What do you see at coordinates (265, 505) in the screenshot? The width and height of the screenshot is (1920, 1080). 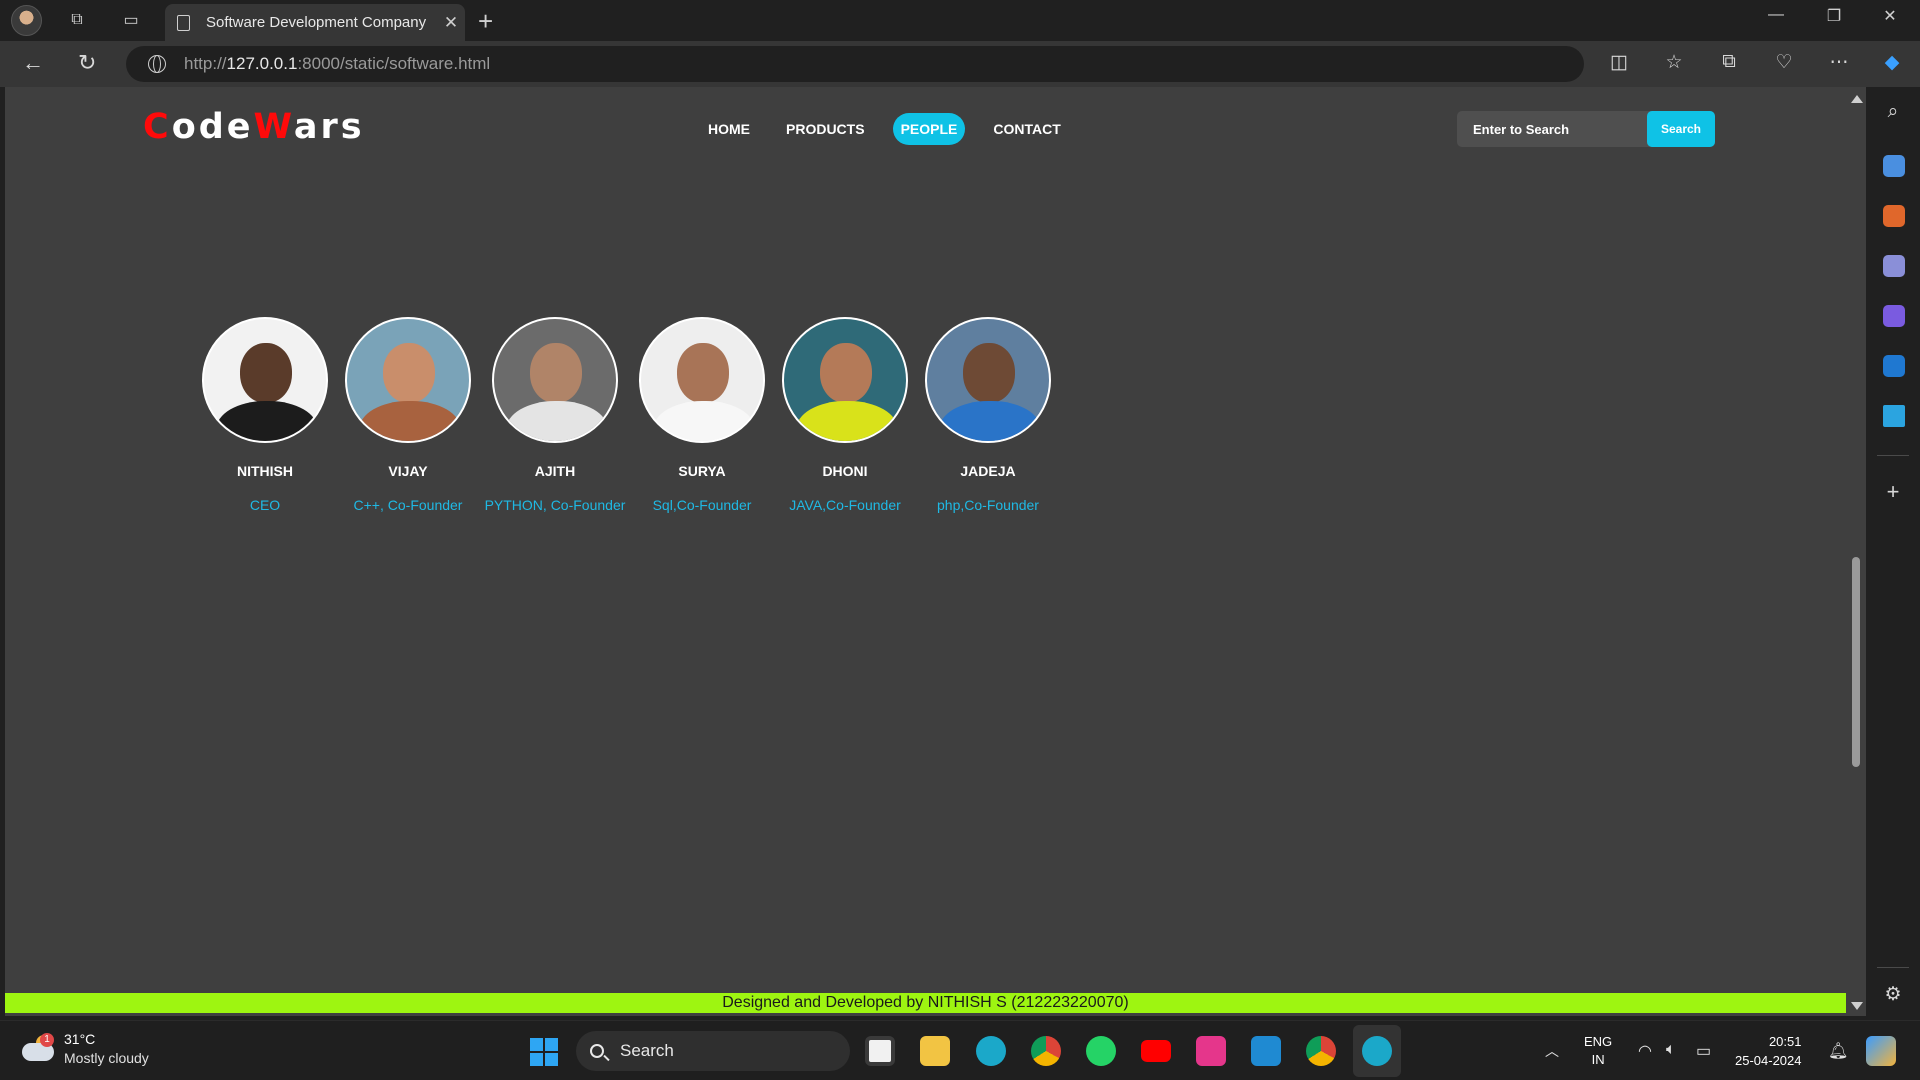 I see `person-role: CEO` at bounding box center [265, 505].